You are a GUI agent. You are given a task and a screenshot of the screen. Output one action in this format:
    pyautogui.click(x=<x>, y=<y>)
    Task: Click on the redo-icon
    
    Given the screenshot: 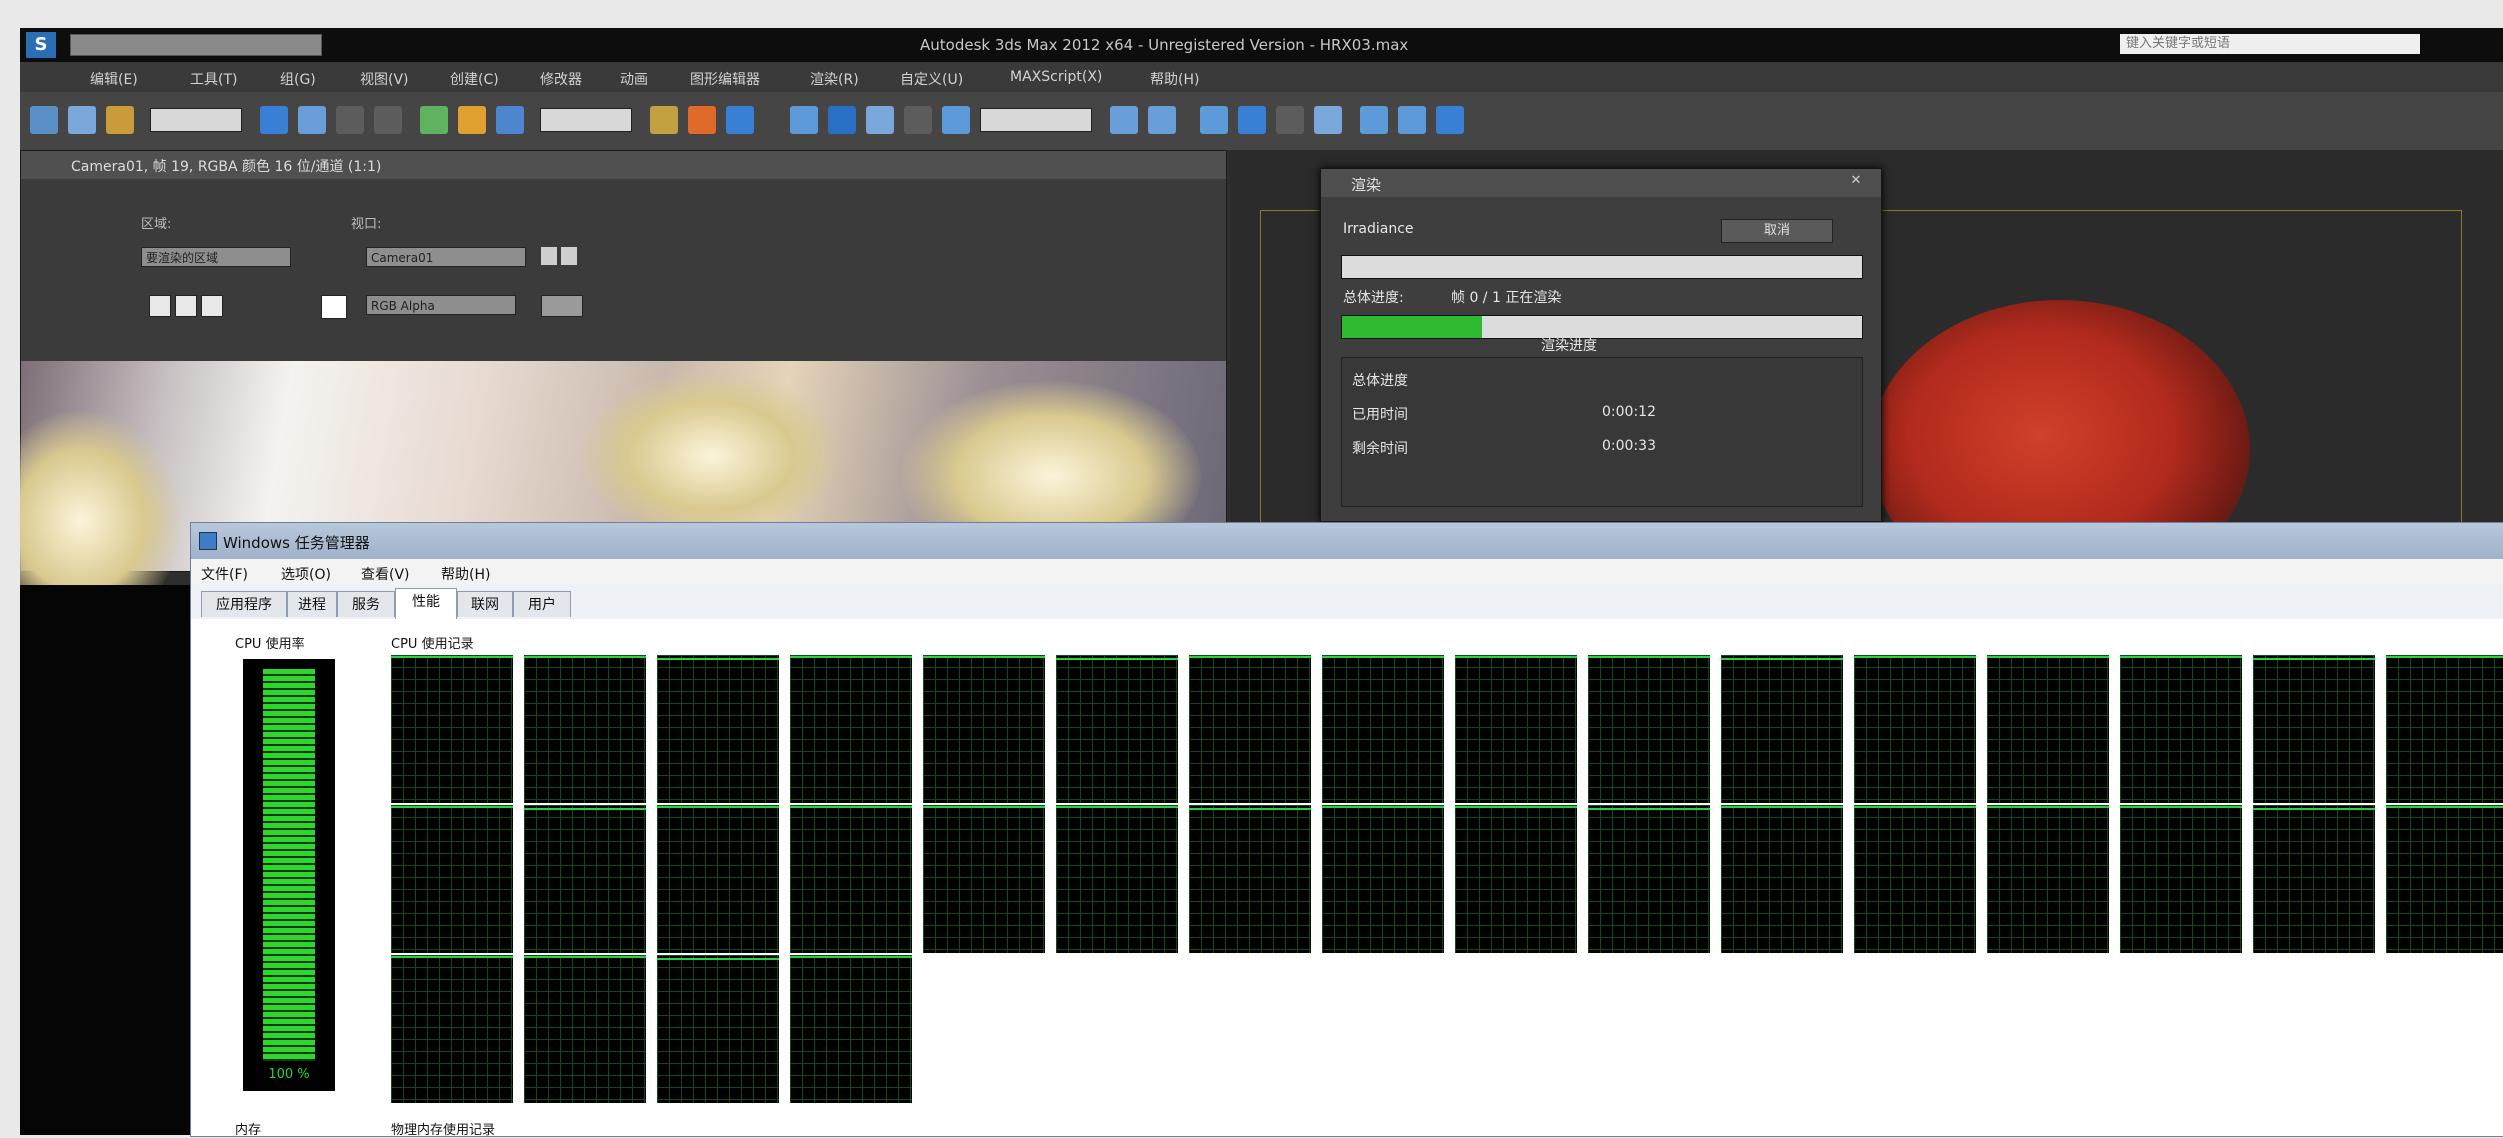 What is the action you would take?
    pyautogui.click(x=82, y=120)
    